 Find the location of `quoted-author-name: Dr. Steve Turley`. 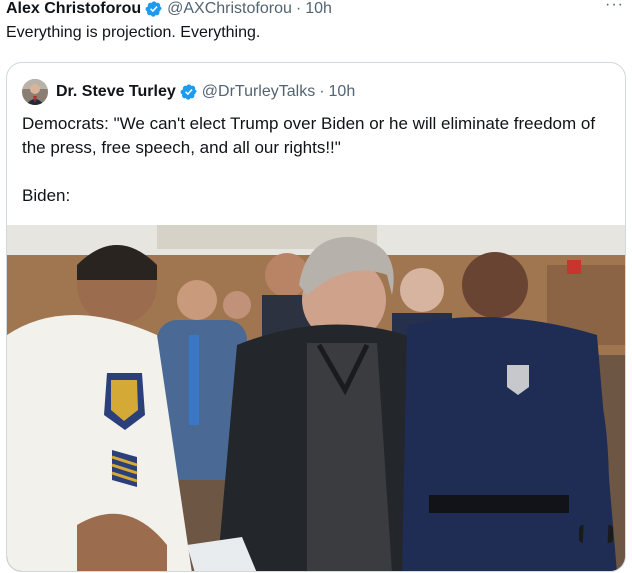

quoted-author-name: Dr. Steve Turley is located at coordinates (116, 92).